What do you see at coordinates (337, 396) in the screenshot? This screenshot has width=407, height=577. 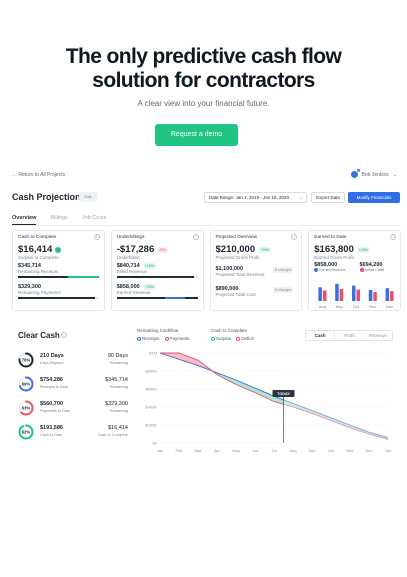 I see `forecast-overlay` at bounding box center [337, 396].